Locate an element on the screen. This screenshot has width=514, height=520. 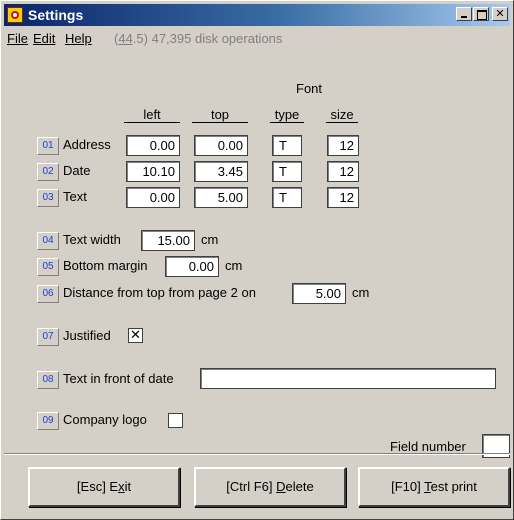
menu-file: File is located at coordinates (17, 38).